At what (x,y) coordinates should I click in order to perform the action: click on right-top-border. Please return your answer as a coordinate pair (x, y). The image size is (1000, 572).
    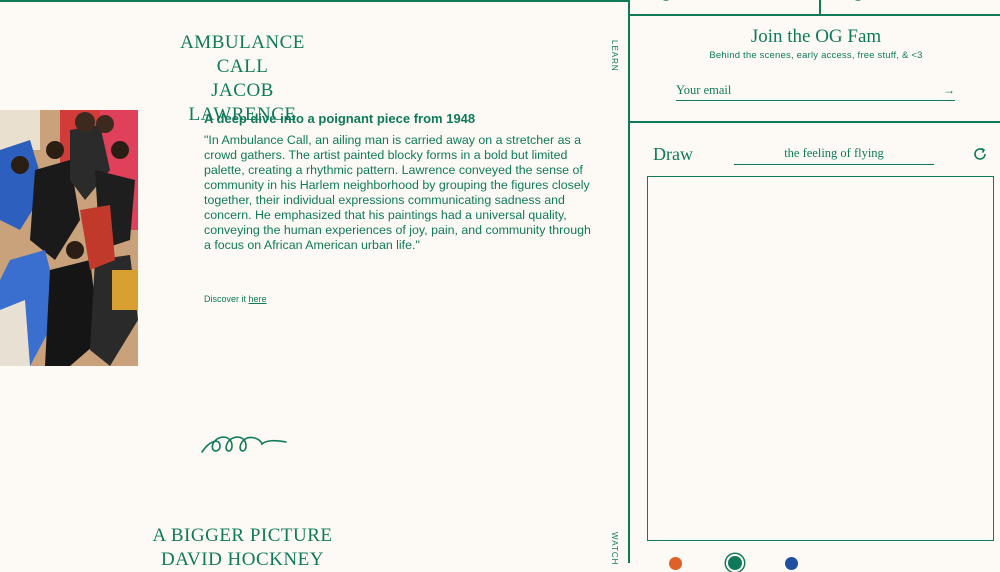
    Looking at the image, I should click on (814, 15).